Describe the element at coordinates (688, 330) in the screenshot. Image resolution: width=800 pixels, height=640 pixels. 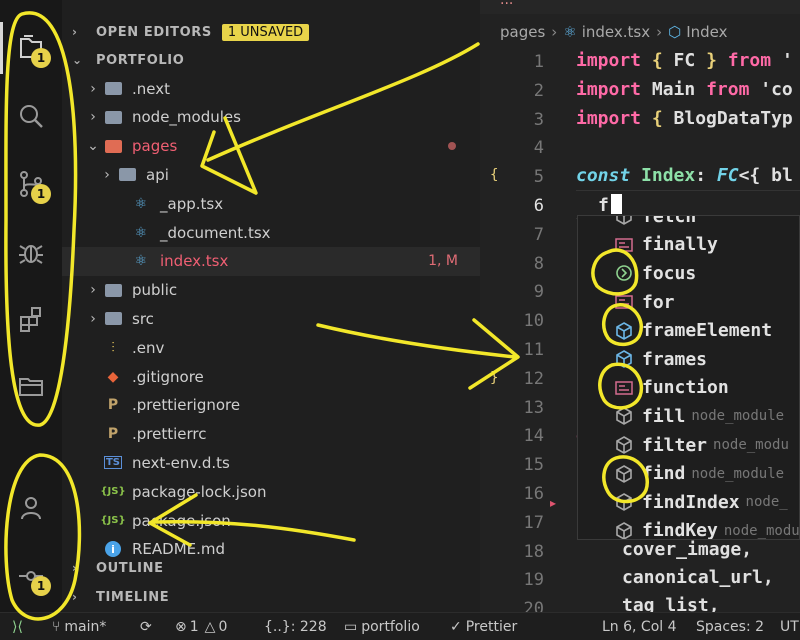
I see `suggestion-item: frameElement` at that location.